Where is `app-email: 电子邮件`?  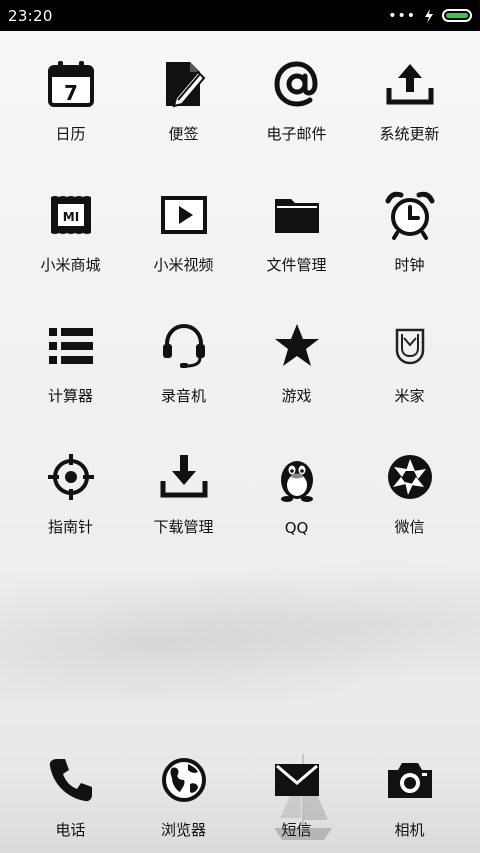 app-email: 电子邮件 is located at coordinates (296, 100).